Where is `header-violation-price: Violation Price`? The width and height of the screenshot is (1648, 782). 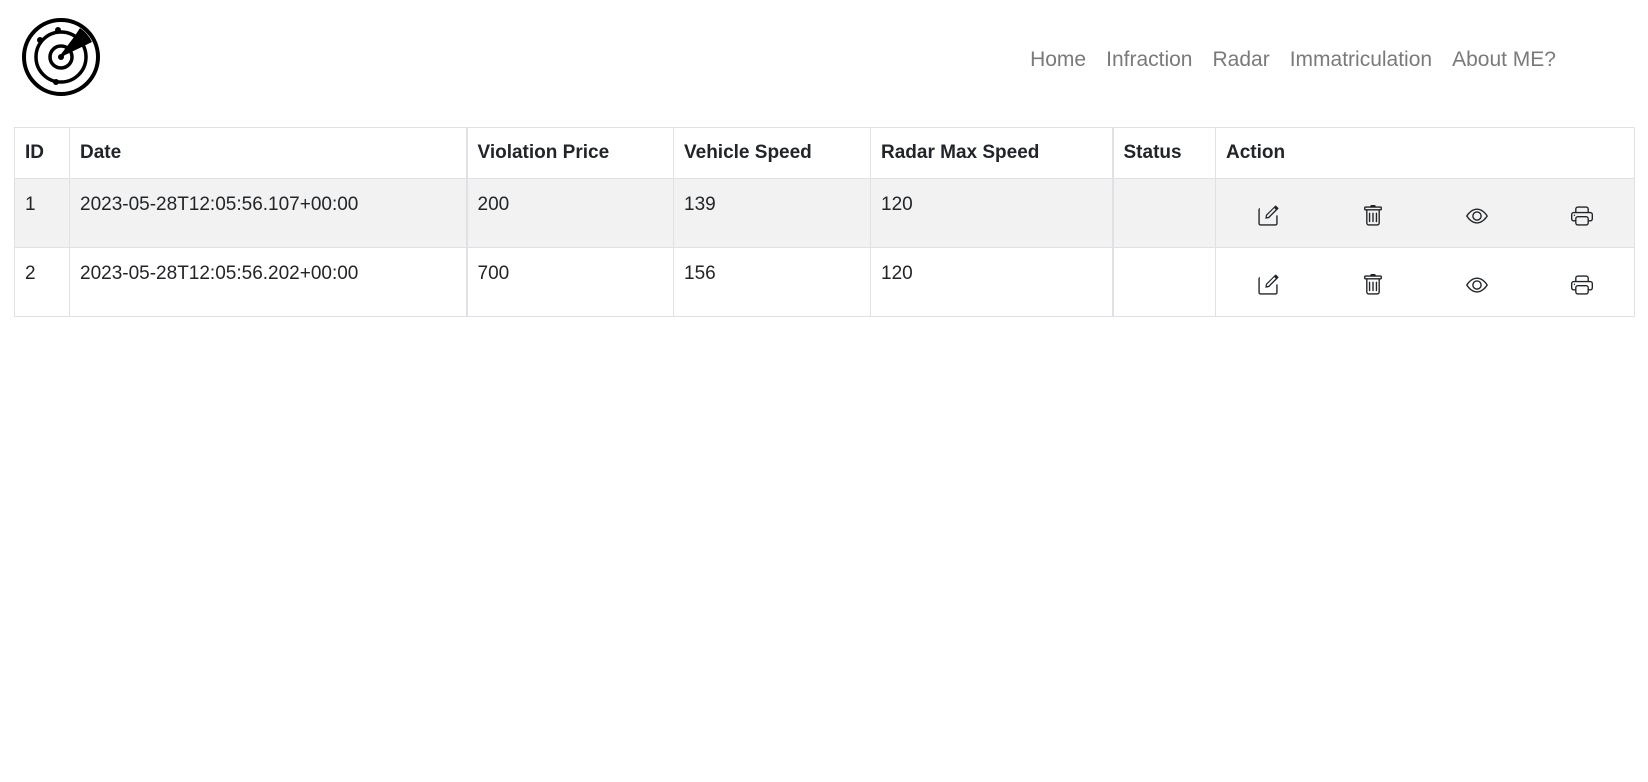
header-violation-price: Violation Price is located at coordinates (569, 153).